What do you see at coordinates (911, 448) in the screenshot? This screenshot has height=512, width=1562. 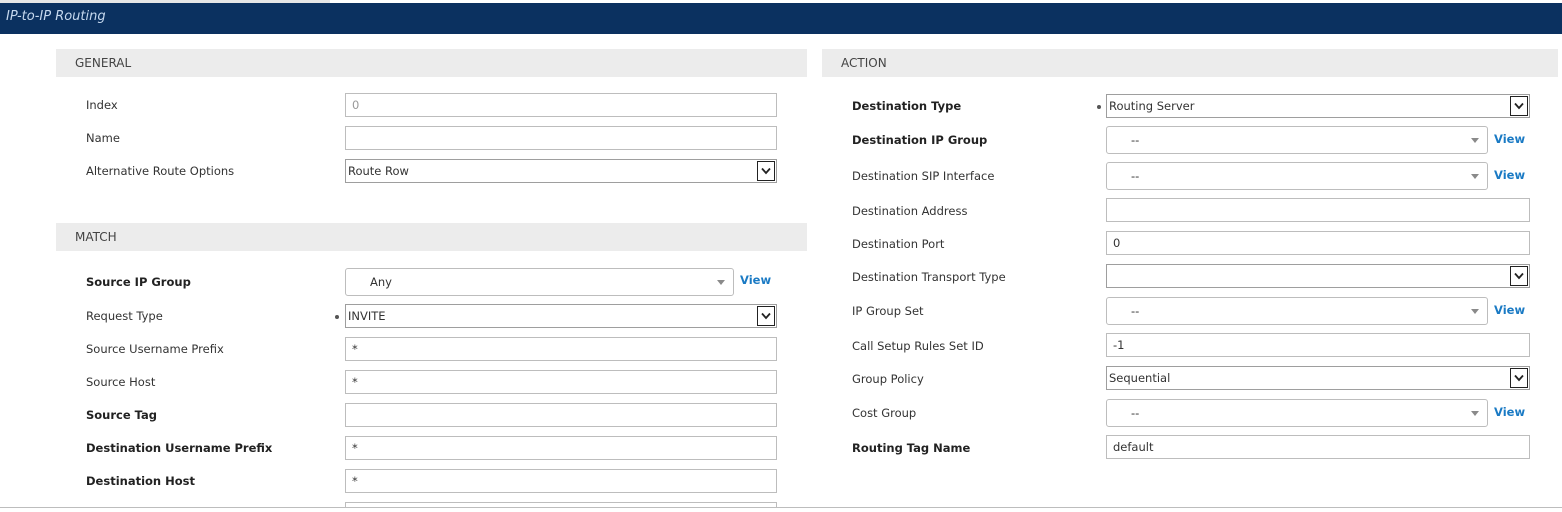 I see `routing-tag-label: Routing Tag Name` at bounding box center [911, 448].